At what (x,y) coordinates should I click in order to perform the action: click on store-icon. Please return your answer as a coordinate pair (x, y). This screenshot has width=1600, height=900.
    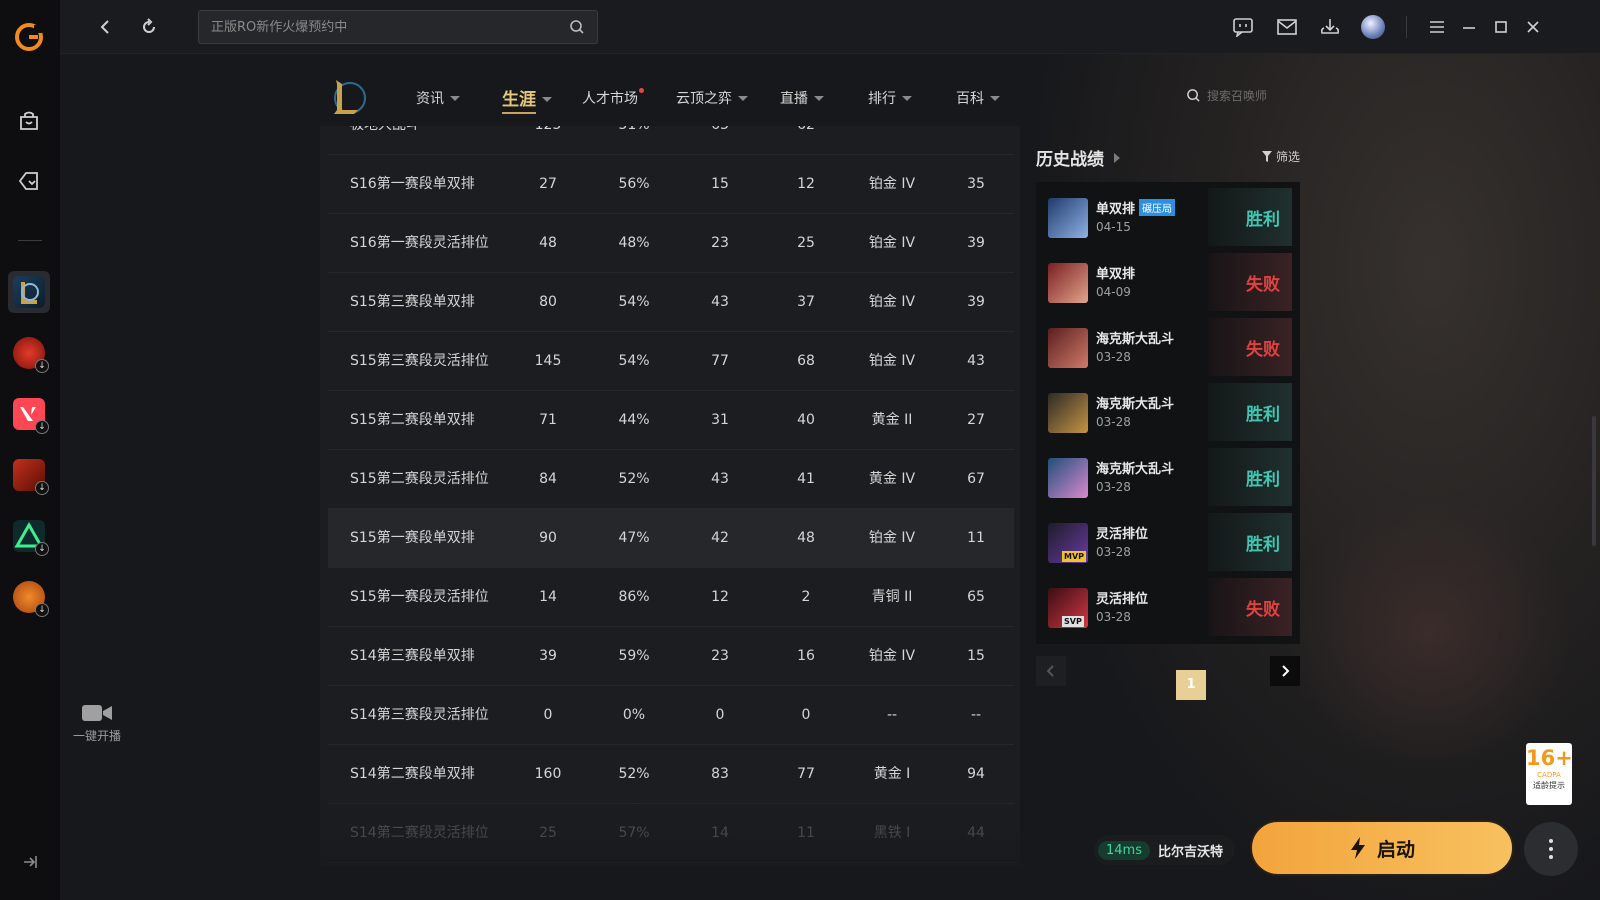
    Looking at the image, I should click on (29, 121).